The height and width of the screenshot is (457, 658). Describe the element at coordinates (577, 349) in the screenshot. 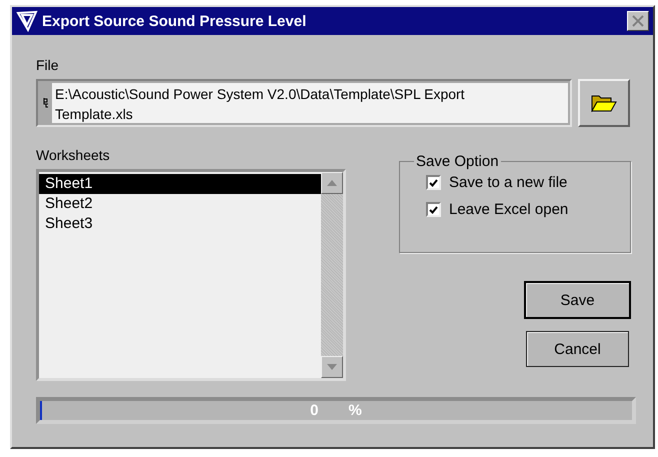

I see `dialog-button: Cancel` at that location.